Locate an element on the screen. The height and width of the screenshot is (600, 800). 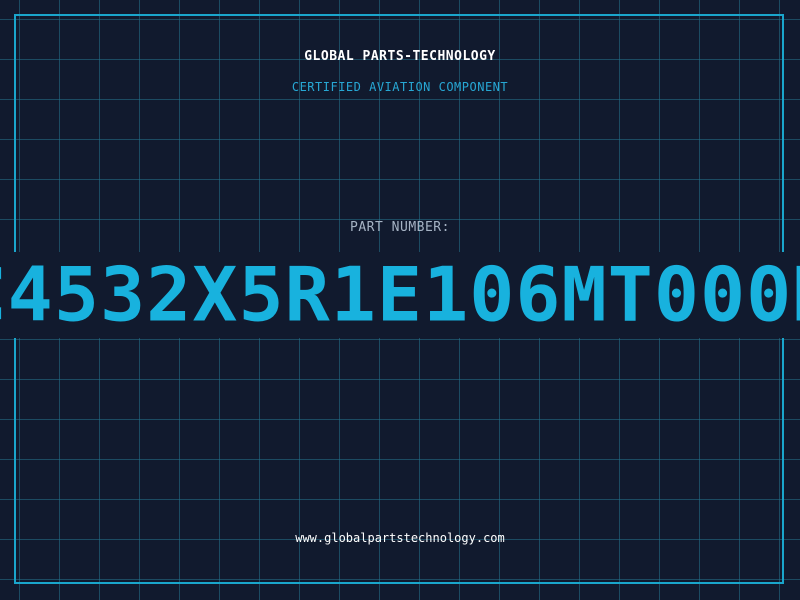
certification-subtitle: CERTIFIED AVIATION COMPONENT is located at coordinates (400, 87).